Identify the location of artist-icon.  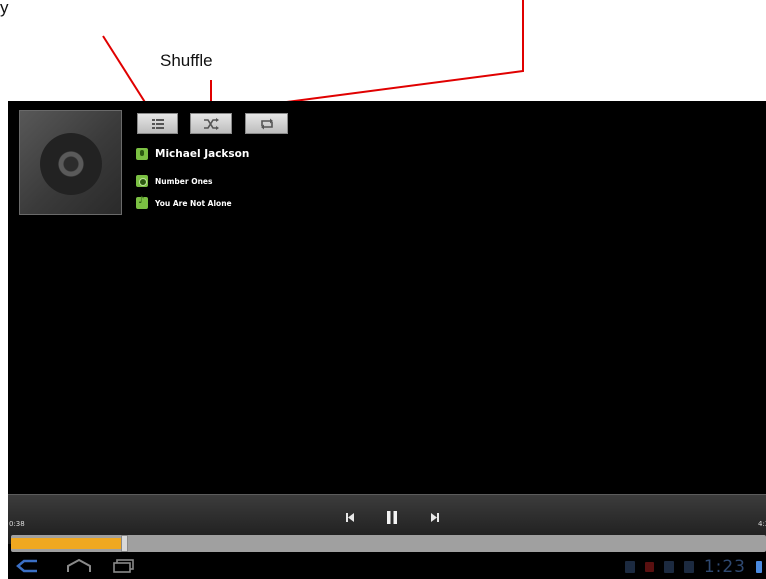
(142, 154).